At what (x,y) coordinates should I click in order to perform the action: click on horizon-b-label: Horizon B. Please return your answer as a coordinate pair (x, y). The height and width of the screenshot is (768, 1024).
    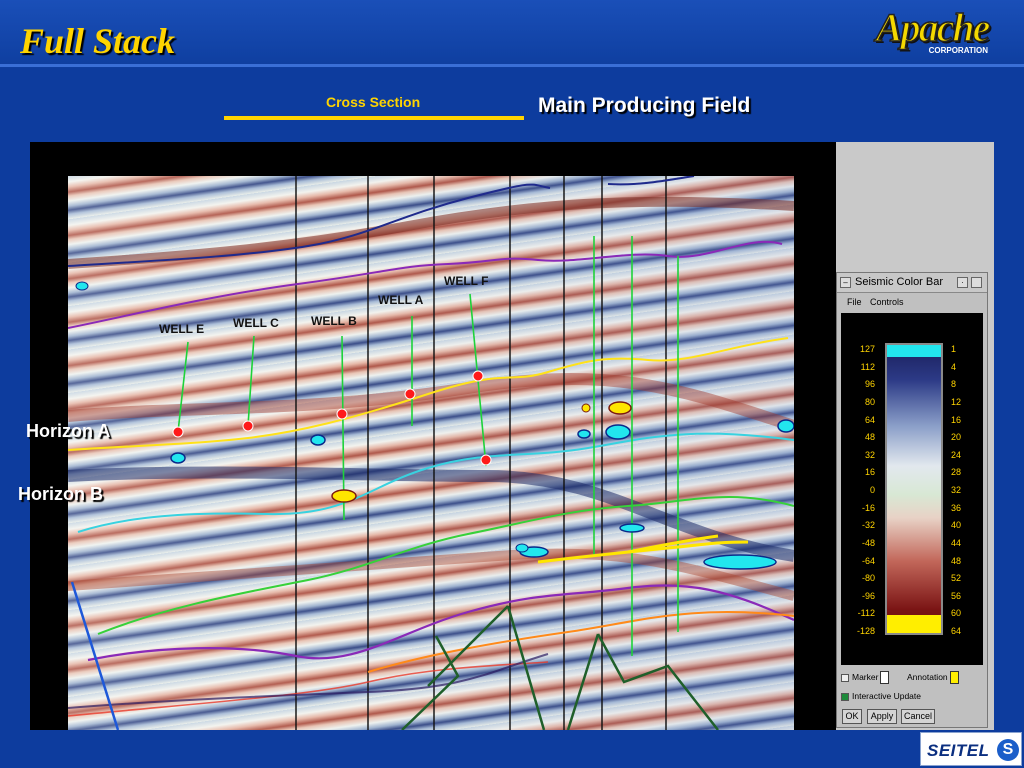
    Looking at the image, I should click on (60, 494).